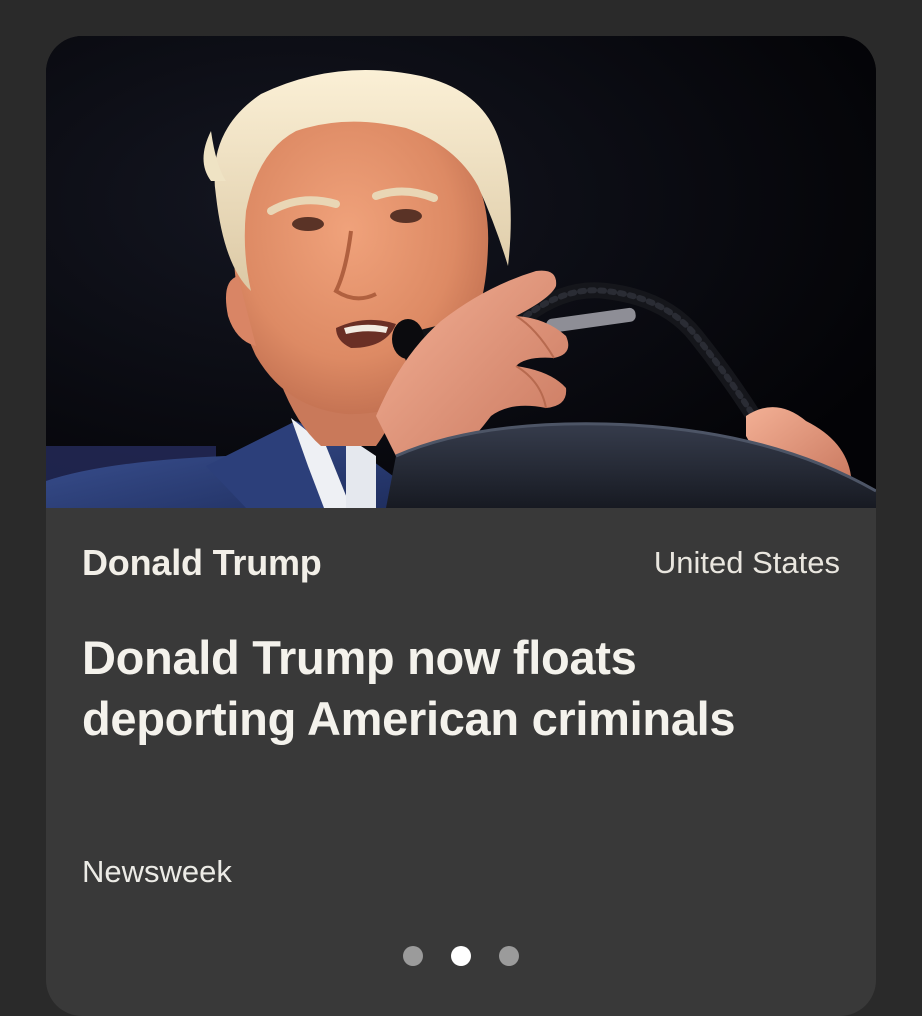 This screenshot has height=1016, width=922. What do you see at coordinates (746, 562) in the screenshot?
I see `region-label: United States` at bounding box center [746, 562].